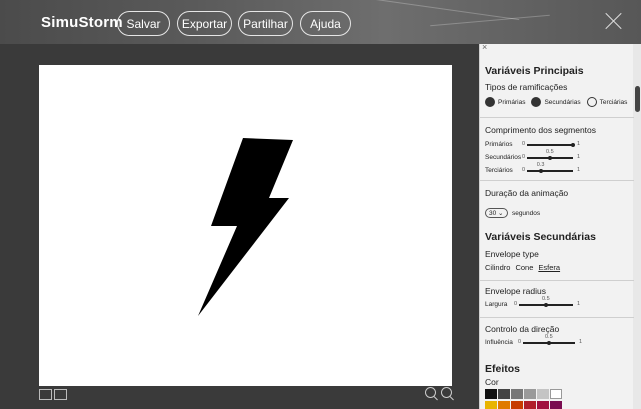 Image resolution: width=641 pixels, height=409 pixels. Describe the element at coordinates (499, 144) in the screenshot. I see `slider-label: Primários` at that location.